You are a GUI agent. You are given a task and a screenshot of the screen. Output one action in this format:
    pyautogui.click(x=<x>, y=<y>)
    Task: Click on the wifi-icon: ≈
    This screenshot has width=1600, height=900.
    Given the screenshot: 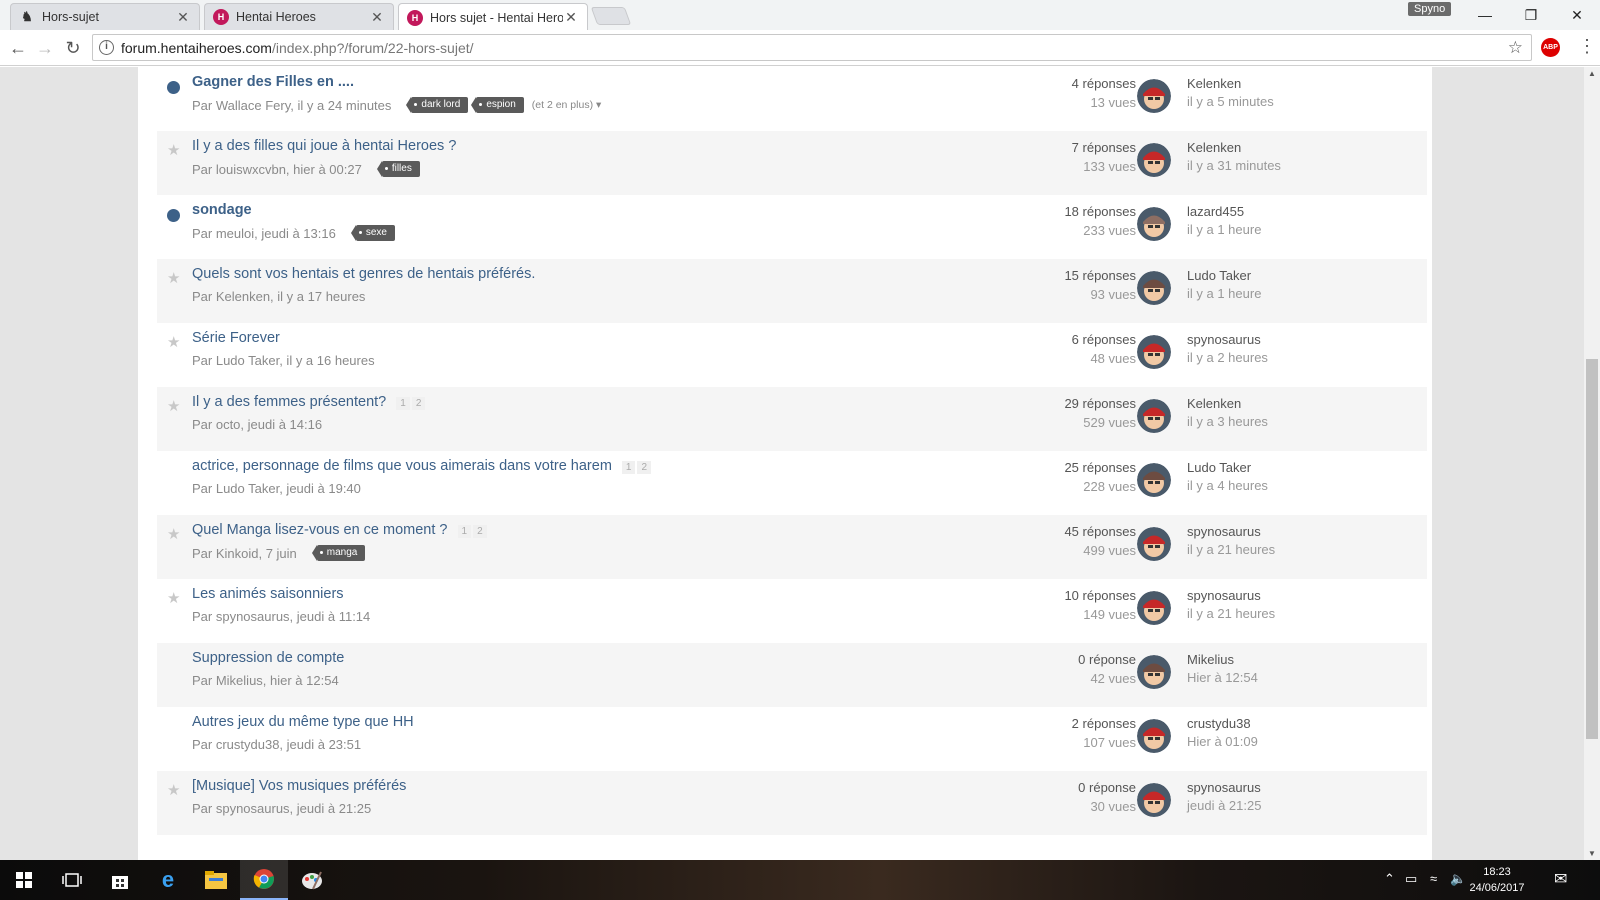 What is the action you would take?
    pyautogui.click(x=1433, y=878)
    